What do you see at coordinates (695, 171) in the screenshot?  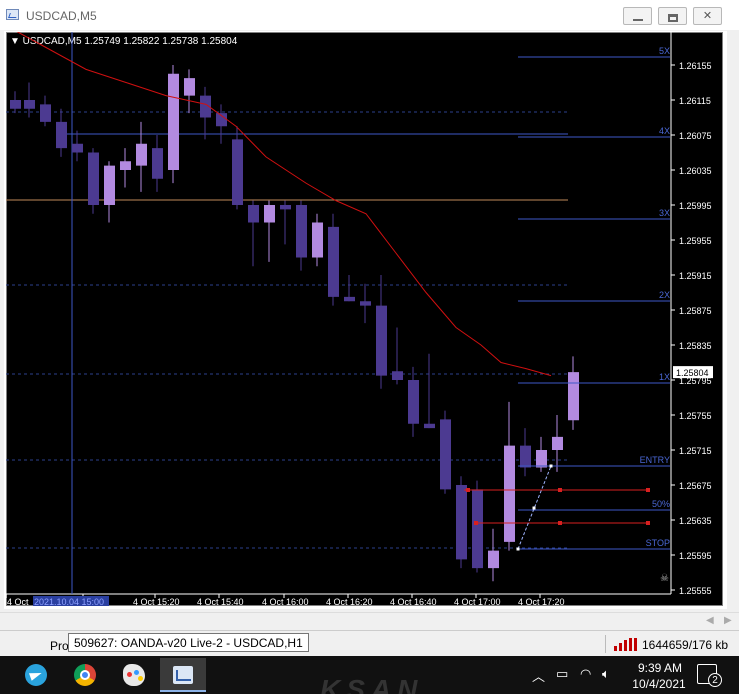 I see `price-tick-label: 1.26035` at bounding box center [695, 171].